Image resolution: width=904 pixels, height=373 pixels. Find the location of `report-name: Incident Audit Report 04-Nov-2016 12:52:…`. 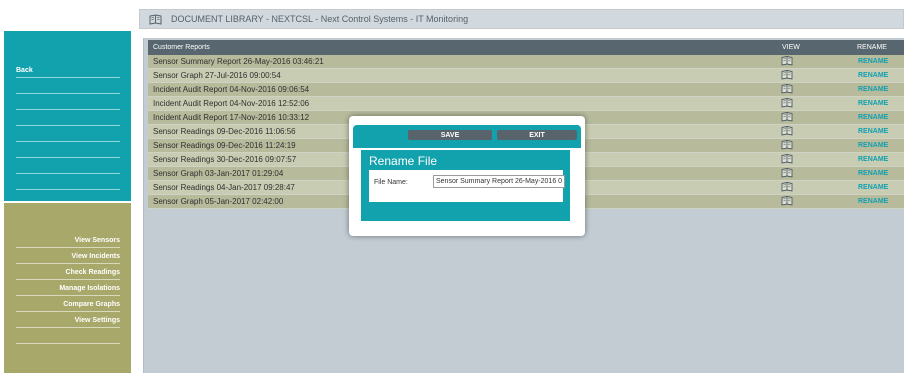

report-name: Incident Audit Report 04-Nov-2016 12:52:… is located at coordinates (231, 103).